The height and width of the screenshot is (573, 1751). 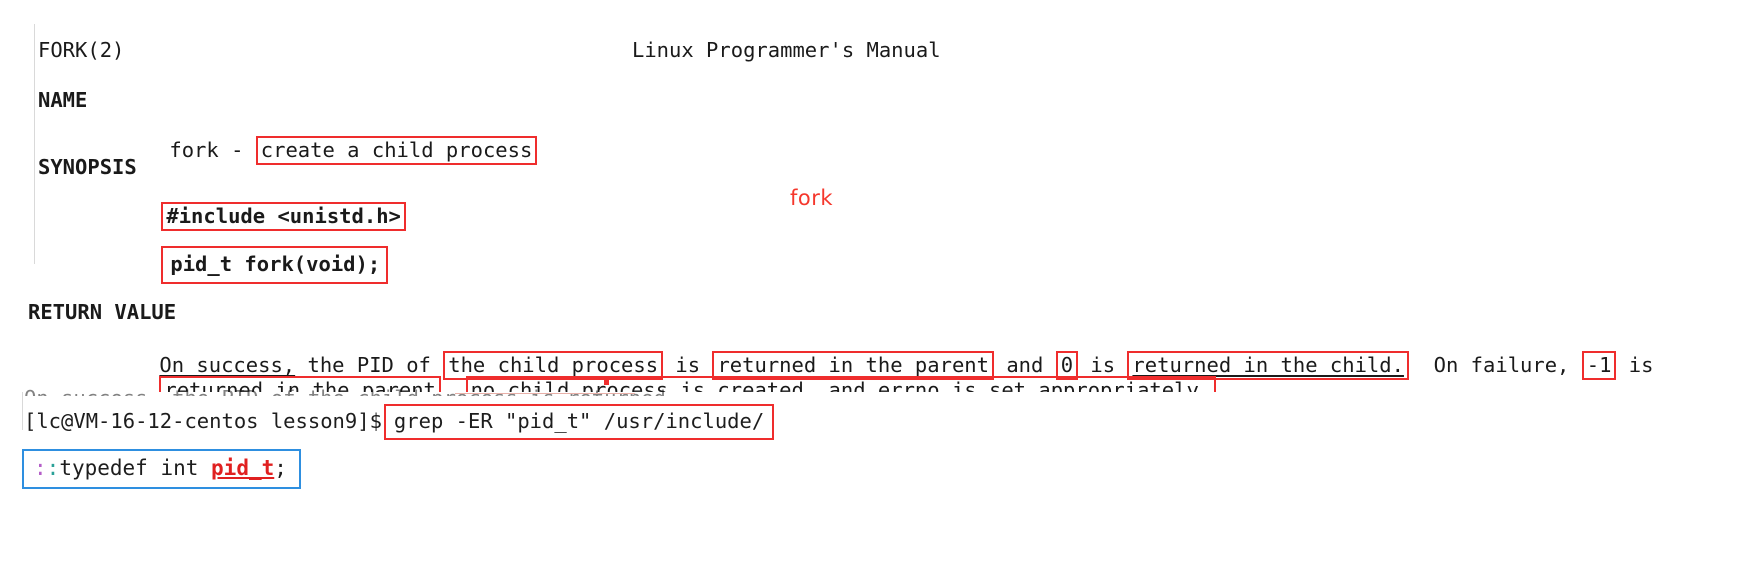 What do you see at coordinates (786, 50) in the screenshot?
I see `manpage-header-center: Linux Programmer's Manual` at bounding box center [786, 50].